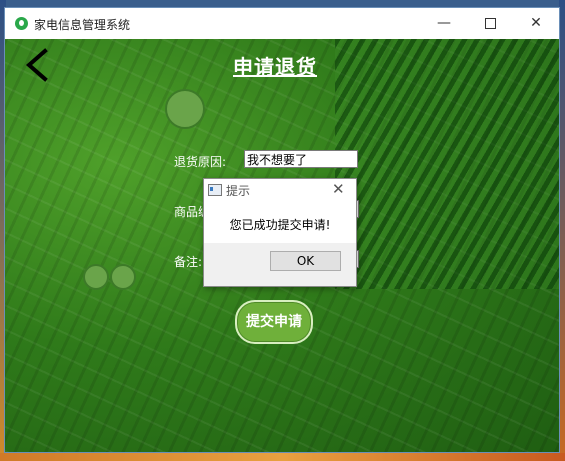 The height and width of the screenshot is (461, 565). I want to click on dialog-close-icon: ✕, so click(338, 189).